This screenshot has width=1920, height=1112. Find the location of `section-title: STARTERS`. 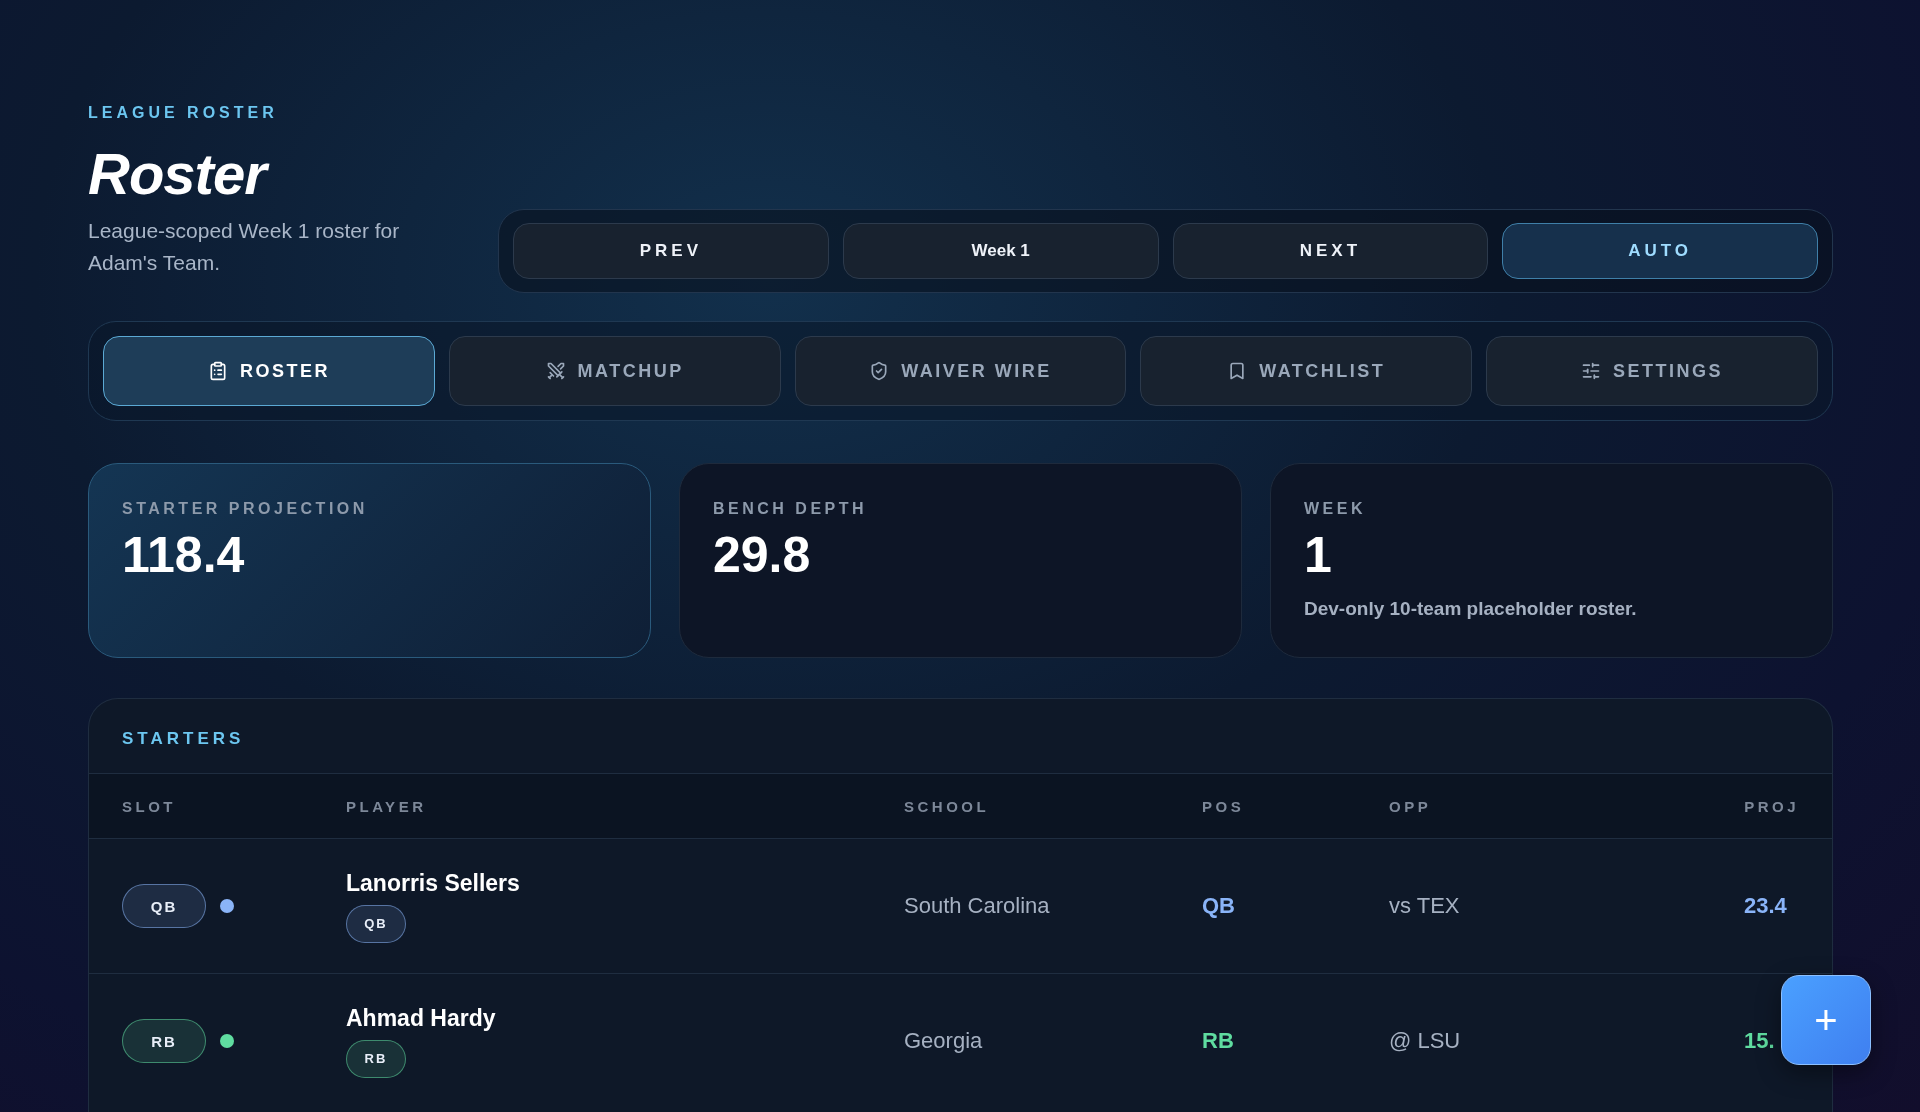

section-title: STARTERS is located at coordinates (183, 739).